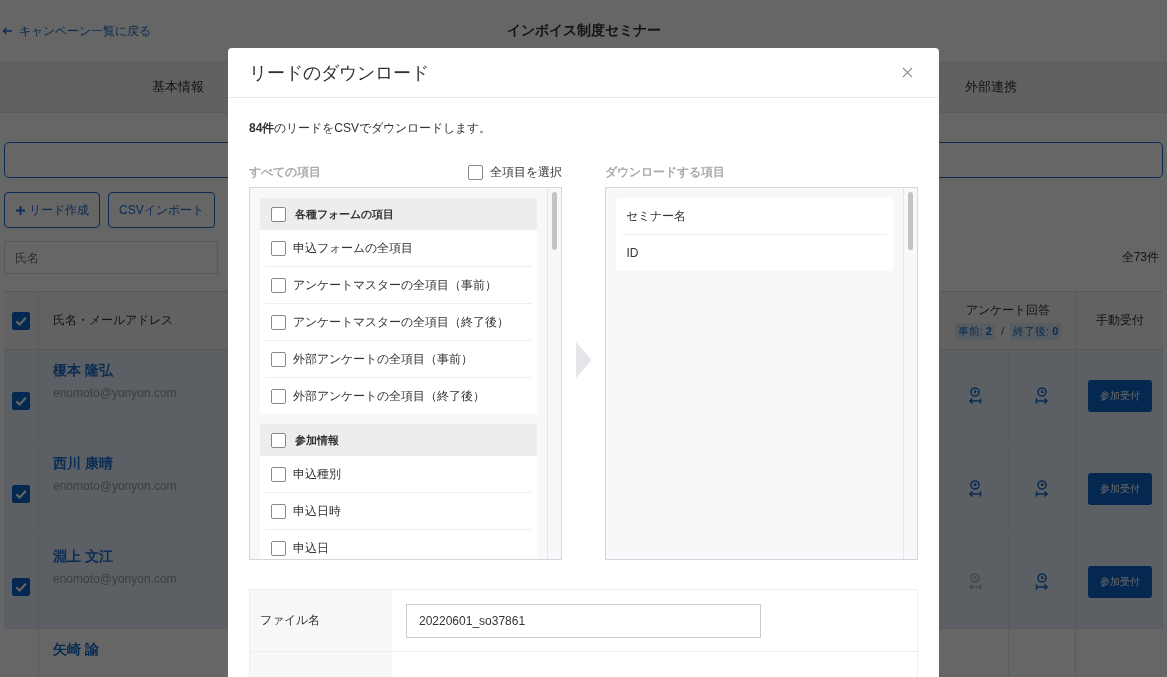 This screenshot has height=677, width=1167. Describe the element at coordinates (113, 320) in the screenshot. I see `column-header: 氏名・メールアドレス` at that location.